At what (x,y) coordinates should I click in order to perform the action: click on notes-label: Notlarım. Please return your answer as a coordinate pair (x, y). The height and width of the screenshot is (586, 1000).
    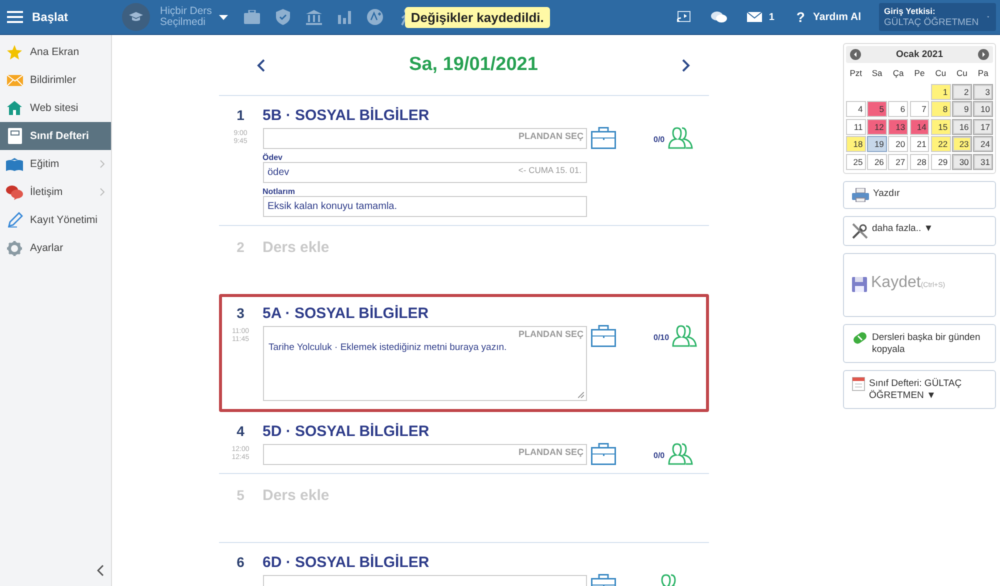
    Looking at the image, I should click on (279, 191).